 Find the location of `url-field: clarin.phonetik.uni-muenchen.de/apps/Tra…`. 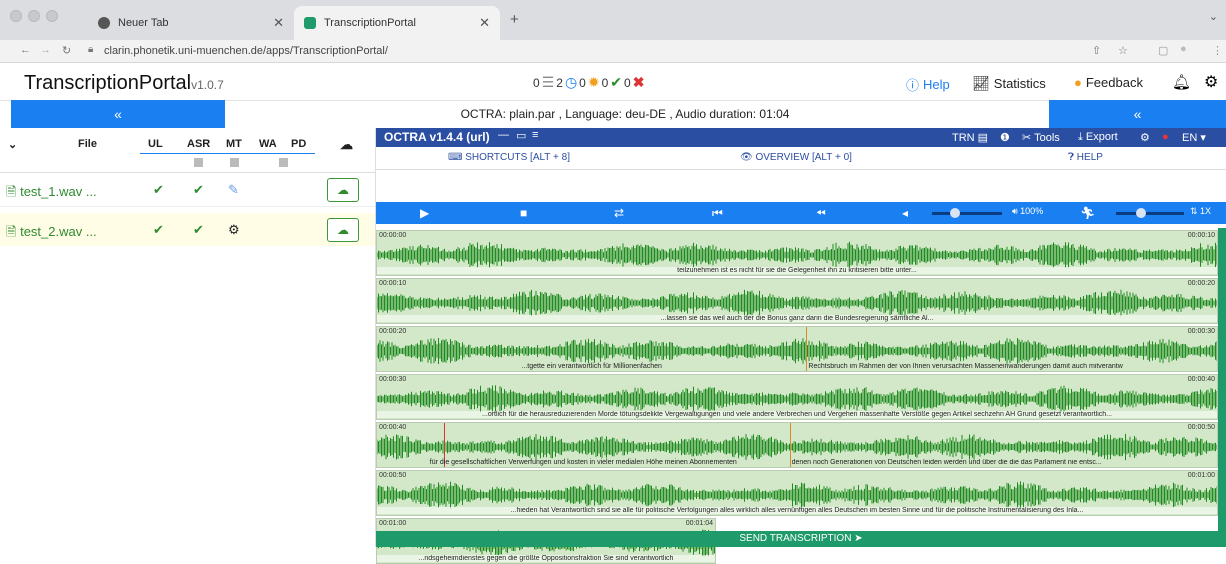

url-field: clarin.phonetik.uni-muenchen.de/apps/Tra… is located at coordinates (246, 51).